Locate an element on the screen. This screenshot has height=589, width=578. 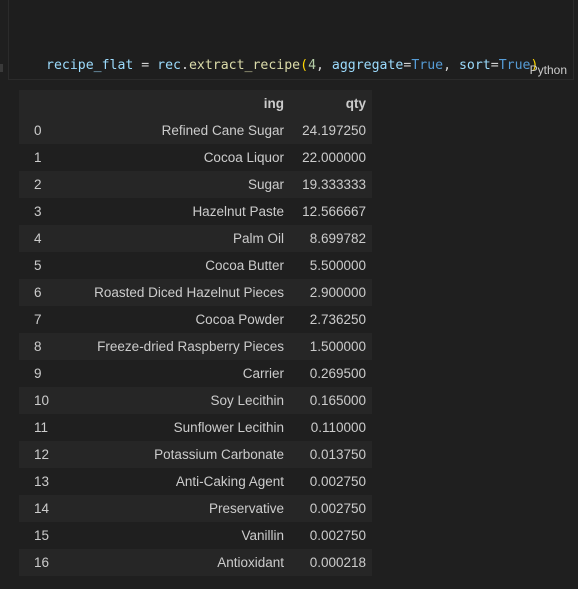
row-index: 13 is located at coordinates (42, 481).